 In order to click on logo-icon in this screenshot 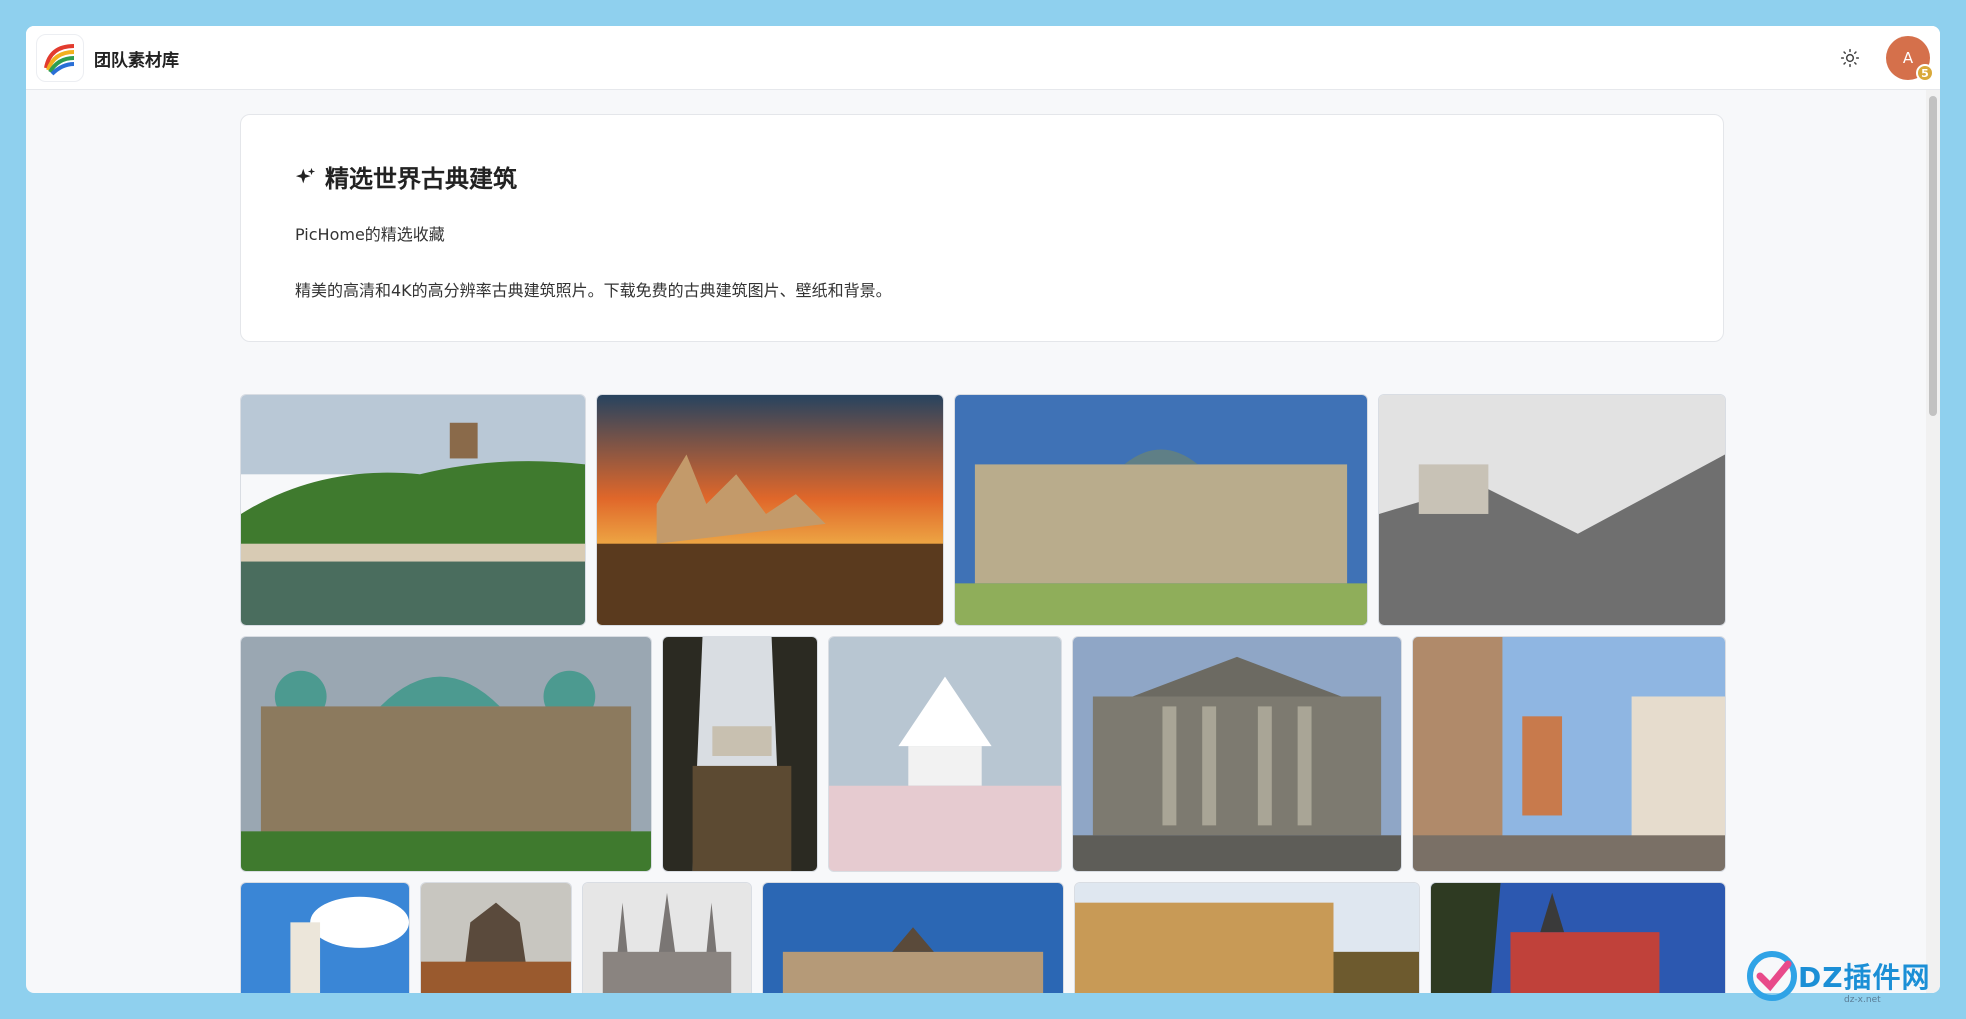, I will do `click(59, 60)`.